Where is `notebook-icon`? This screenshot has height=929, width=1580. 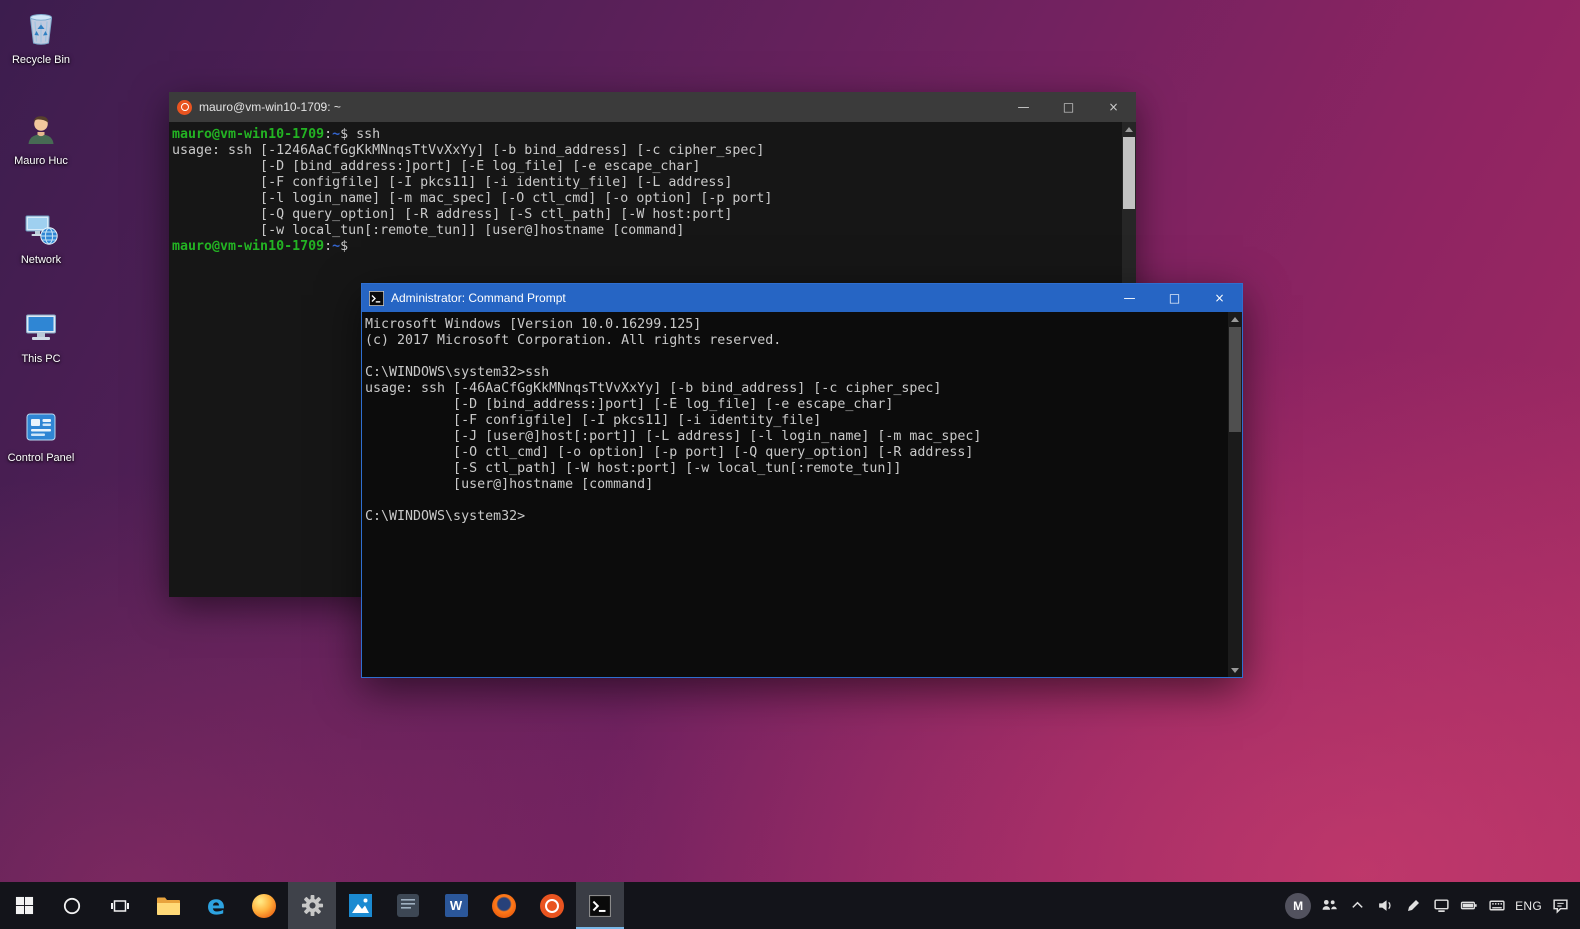
notebook-icon is located at coordinates (408, 905).